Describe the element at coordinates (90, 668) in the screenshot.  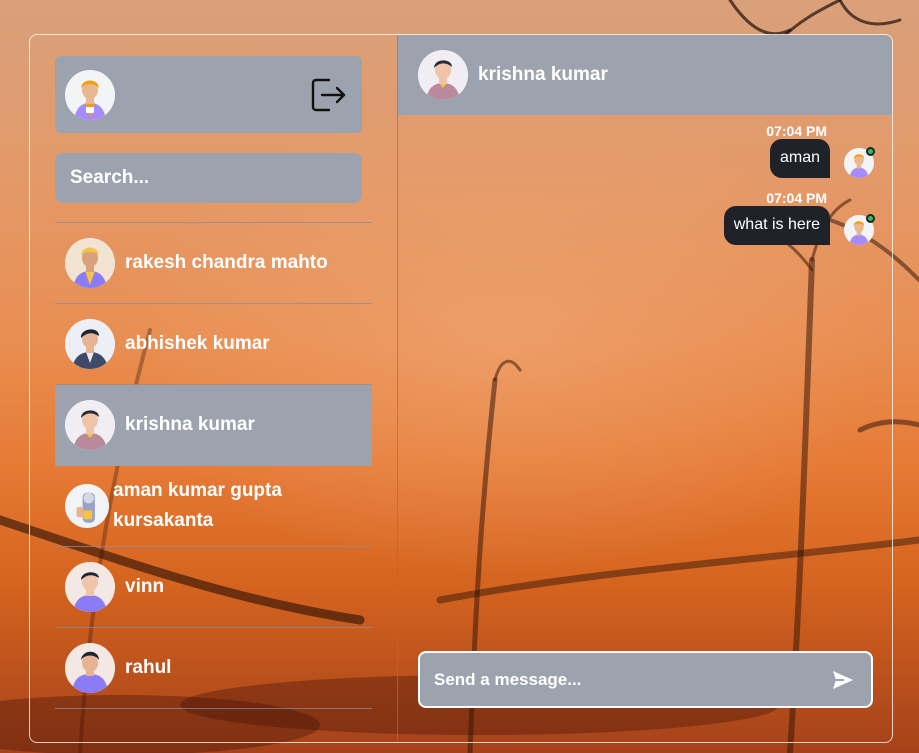
I see `avatar-purple-hoodie` at that location.